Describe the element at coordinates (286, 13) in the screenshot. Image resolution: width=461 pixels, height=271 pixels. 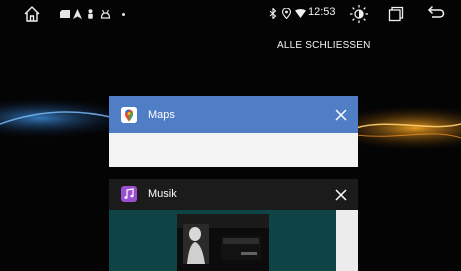
I see `location-icon` at that location.